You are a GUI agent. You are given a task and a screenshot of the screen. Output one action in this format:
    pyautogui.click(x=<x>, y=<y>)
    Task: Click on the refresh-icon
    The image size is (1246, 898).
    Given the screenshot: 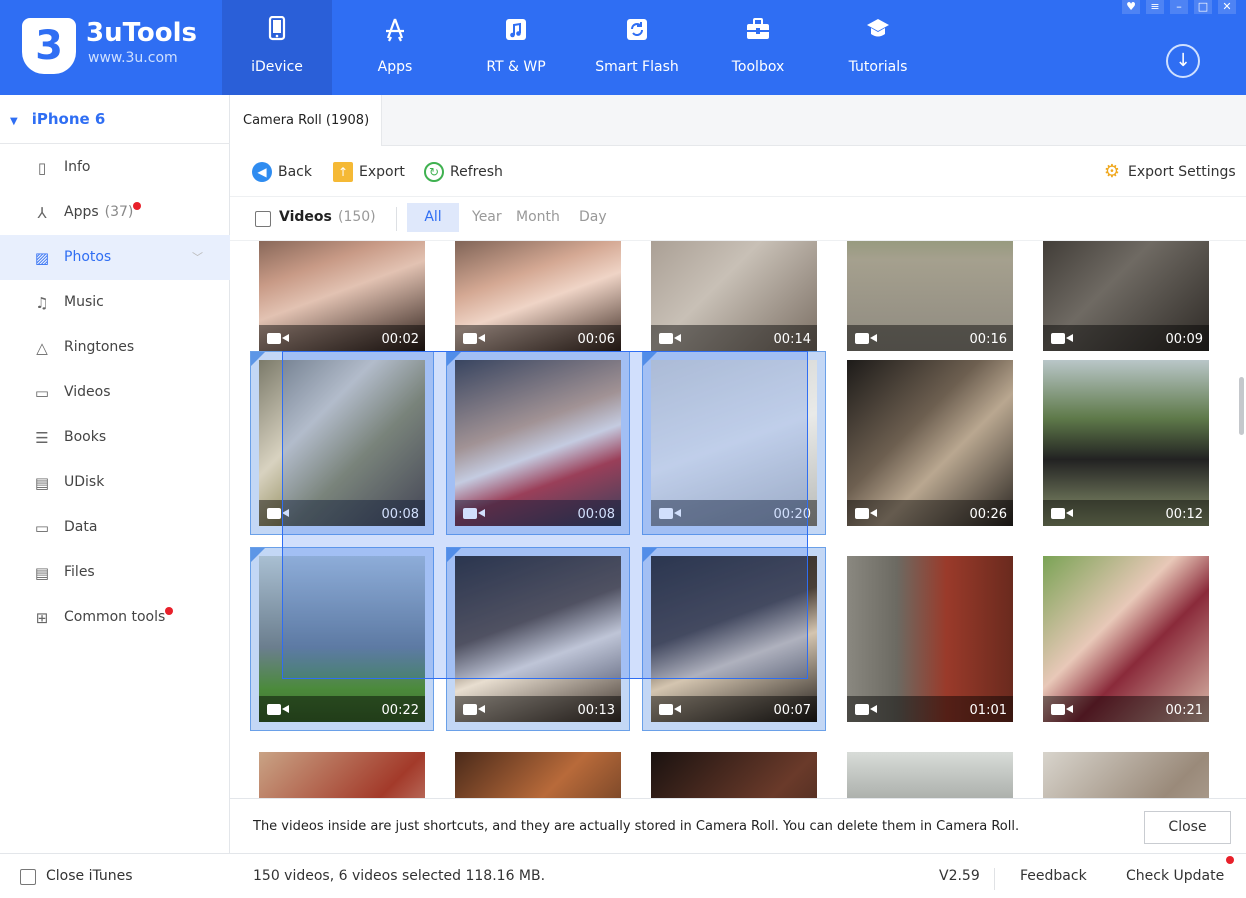 What is the action you would take?
    pyautogui.click(x=637, y=29)
    